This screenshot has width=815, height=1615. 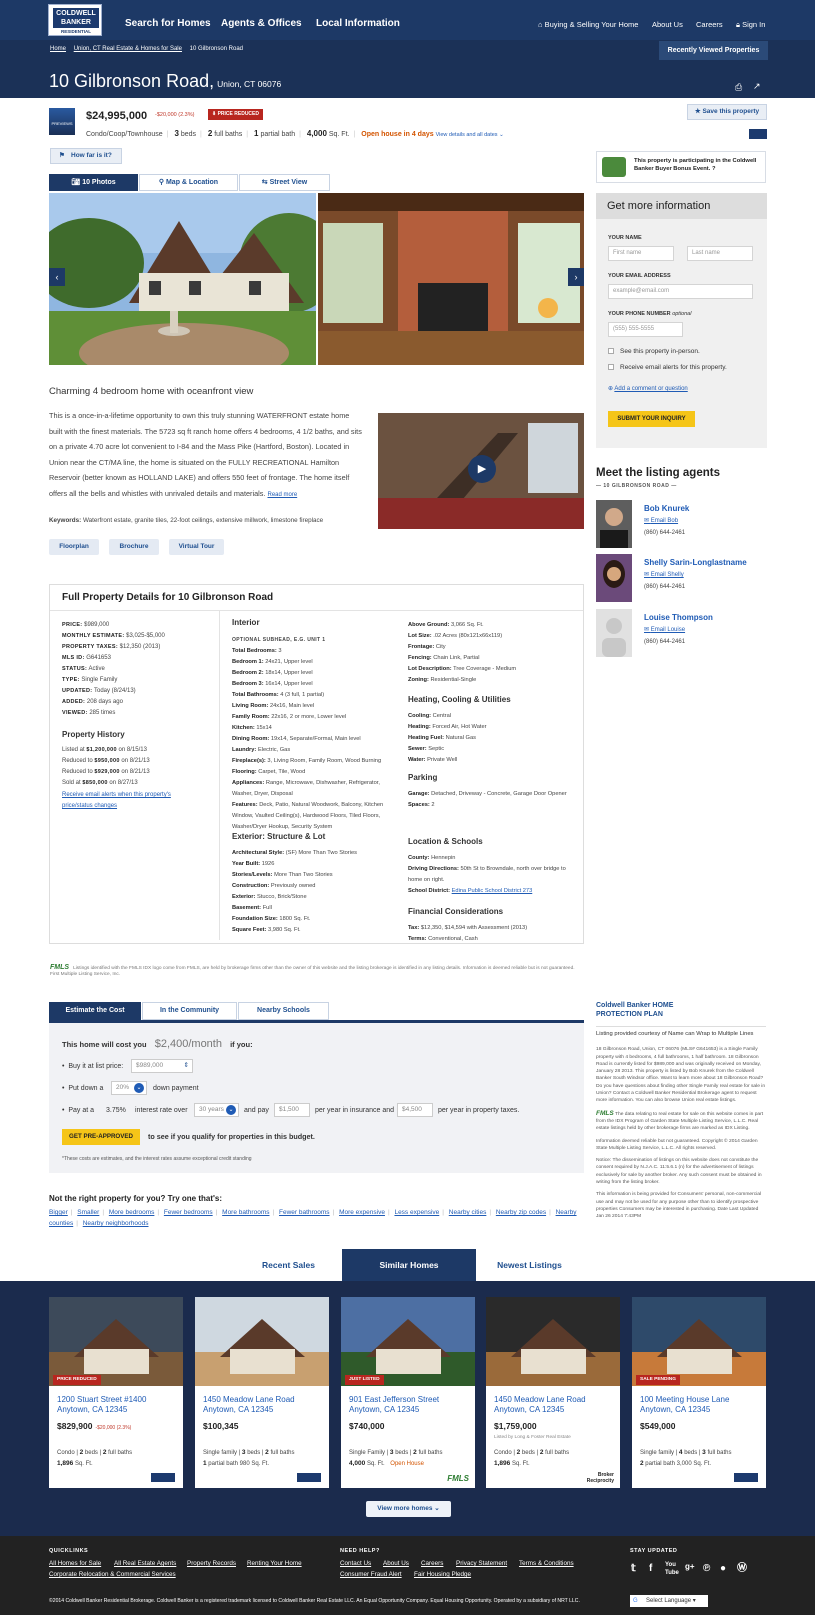 What do you see at coordinates (261, 23) in the screenshot?
I see `nav-agents-offices: Agents & Offices` at bounding box center [261, 23].